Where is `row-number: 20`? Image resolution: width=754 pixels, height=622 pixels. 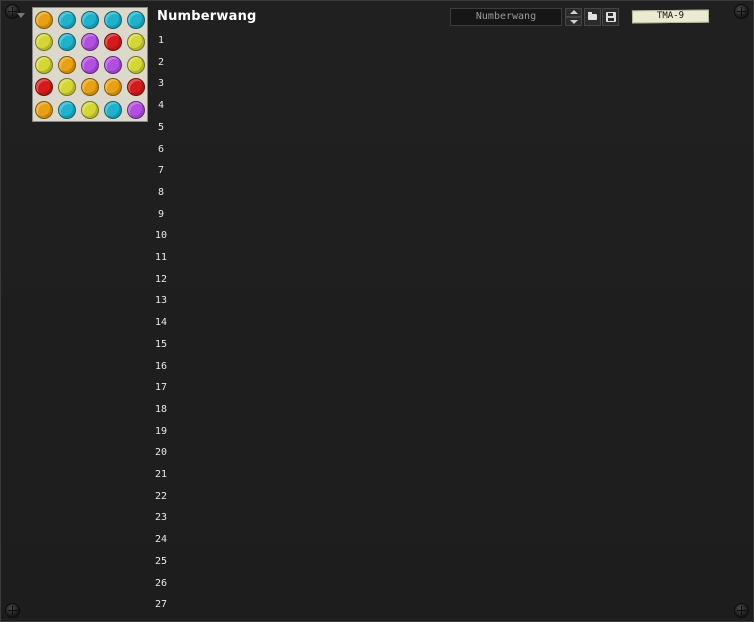
row-number: 20 is located at coordinates (161, 453).